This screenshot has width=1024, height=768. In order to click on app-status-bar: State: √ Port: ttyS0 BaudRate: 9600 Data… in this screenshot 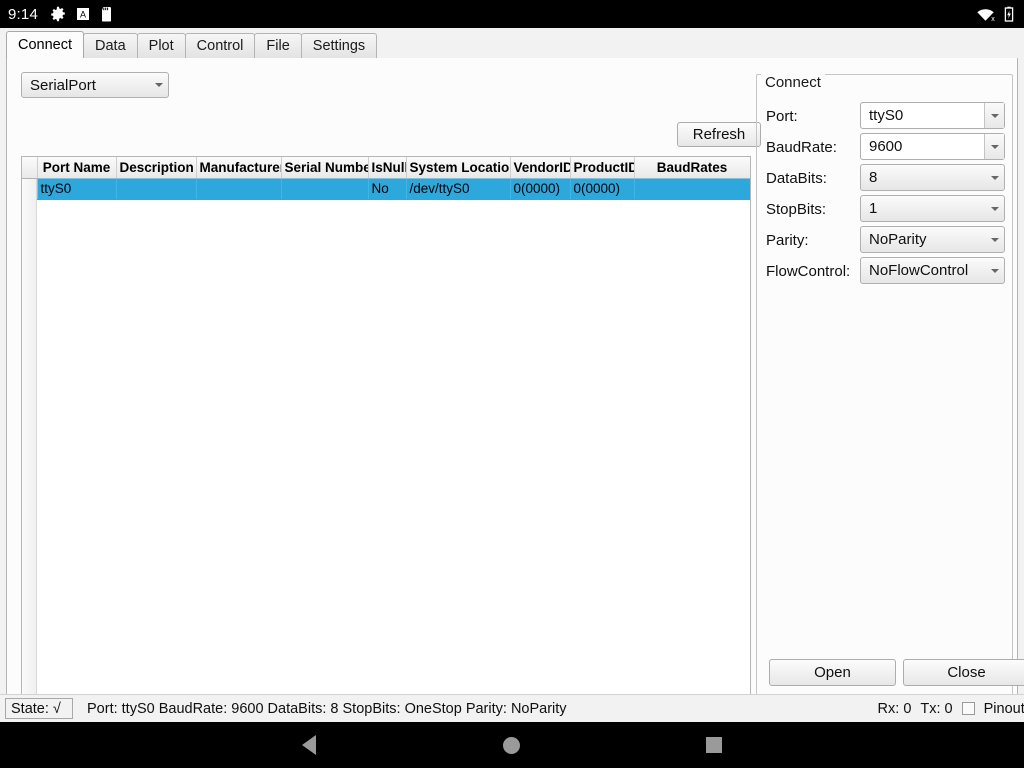, I will do `click(512, 708)`.